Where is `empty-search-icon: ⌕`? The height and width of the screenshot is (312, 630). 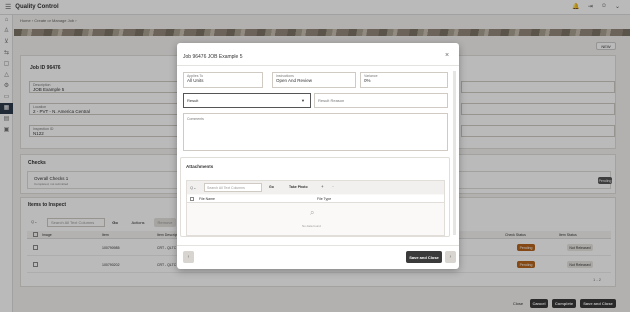 empty-search-icon: ⌕ is located at coordinates (312, 212).